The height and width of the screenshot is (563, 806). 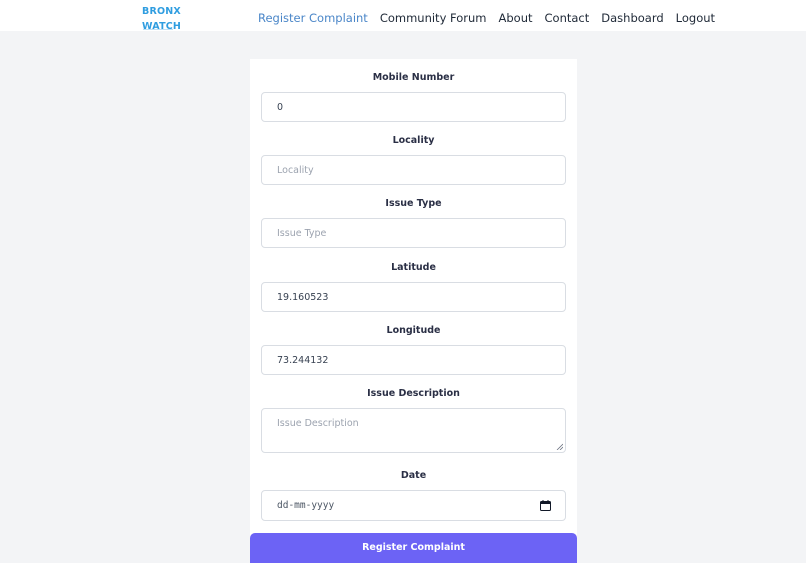 I want to click on nav-contact: Contact, so click(x=567, y=18).